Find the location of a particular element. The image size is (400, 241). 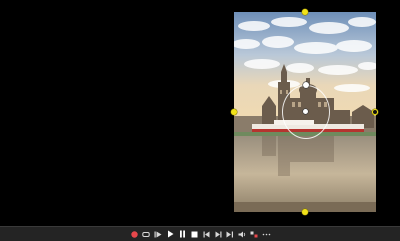

step-back-icon is located at coordinates (158, 234).